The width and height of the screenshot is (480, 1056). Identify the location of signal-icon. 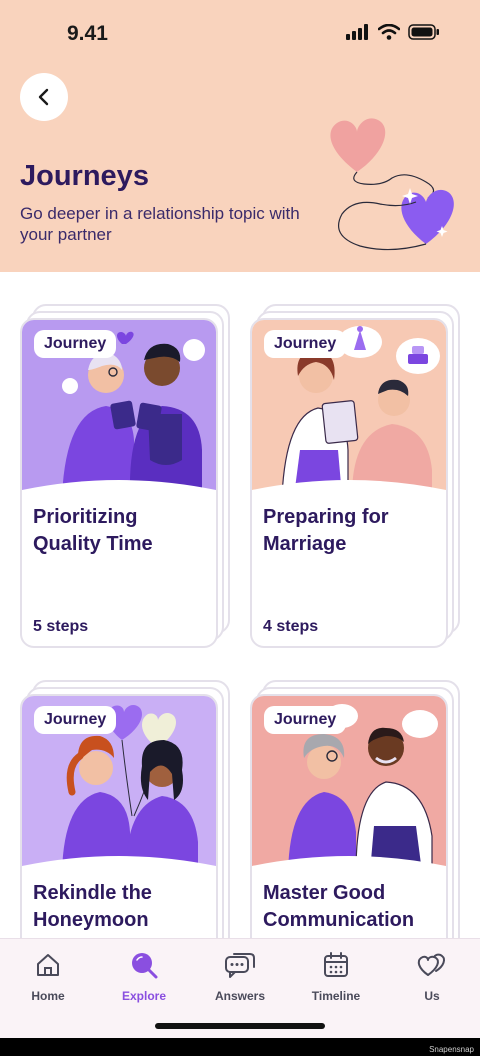
(357, 32).